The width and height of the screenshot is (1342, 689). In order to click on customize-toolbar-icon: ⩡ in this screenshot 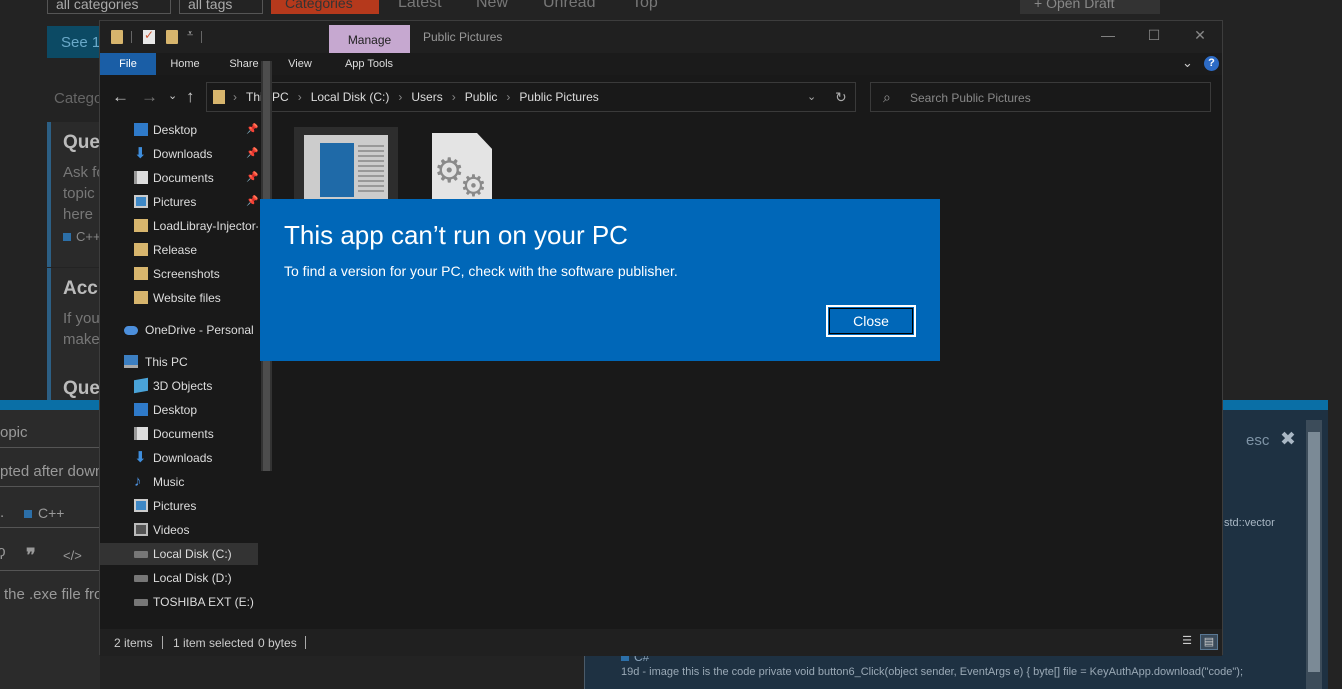, I will do `click(190, 34)`.